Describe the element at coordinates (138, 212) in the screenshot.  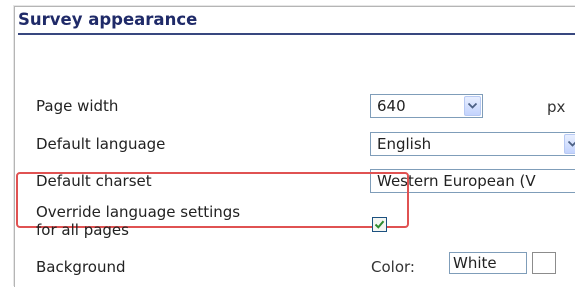
I see `override-label-line1: Override language settings` at that location.